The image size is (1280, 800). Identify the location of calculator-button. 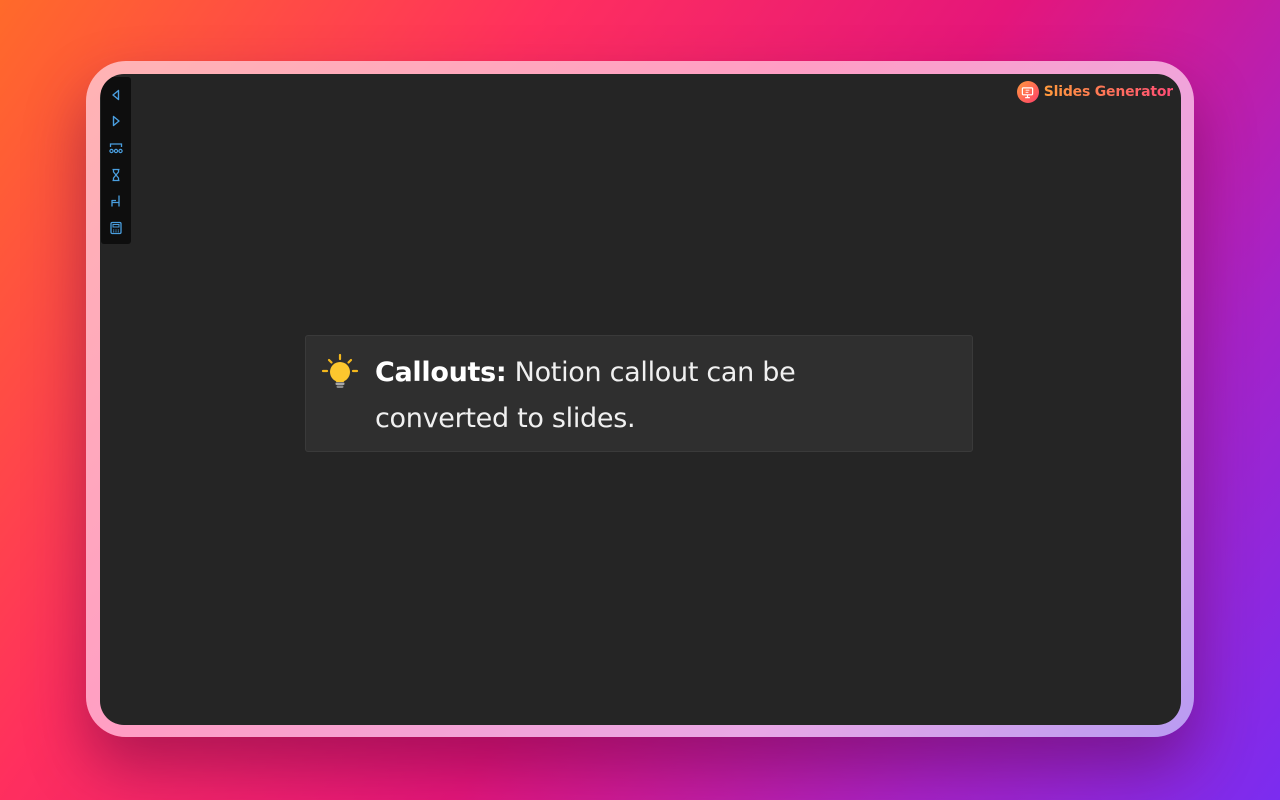
(116, 227).